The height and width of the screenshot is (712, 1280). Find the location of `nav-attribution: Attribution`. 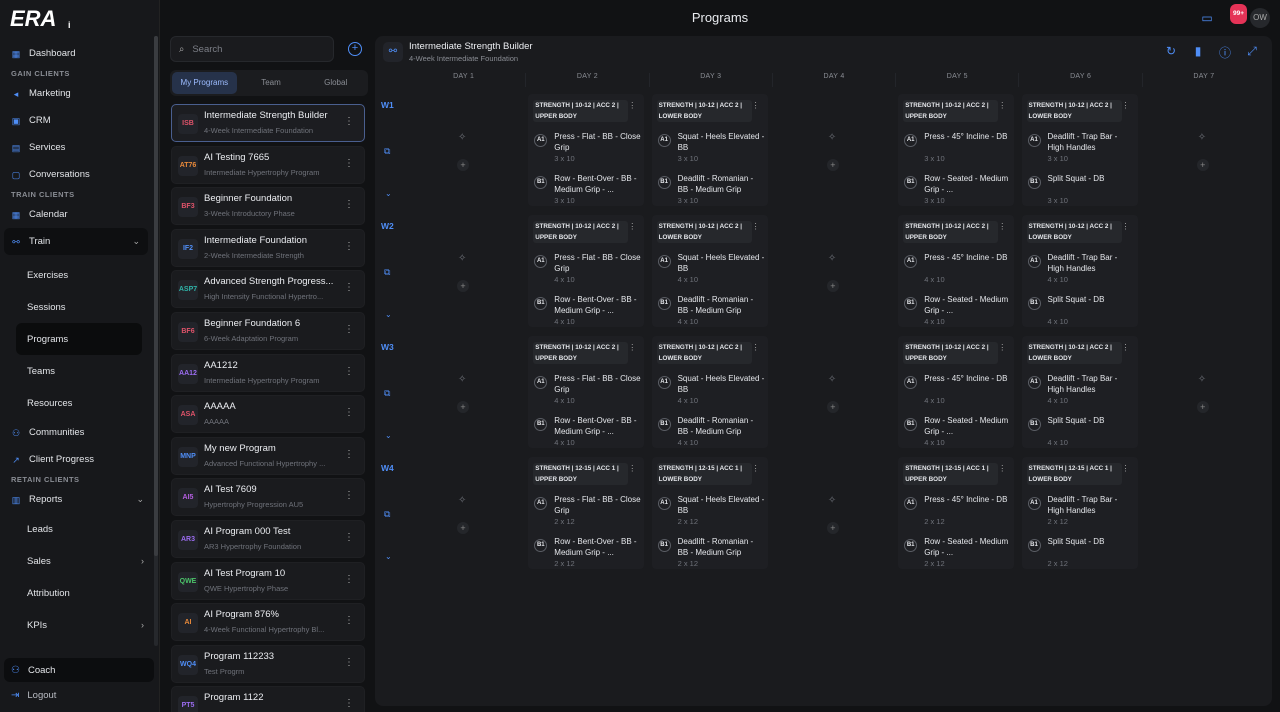

nav-attribution: Attribution is located at coordinates (80, 593).